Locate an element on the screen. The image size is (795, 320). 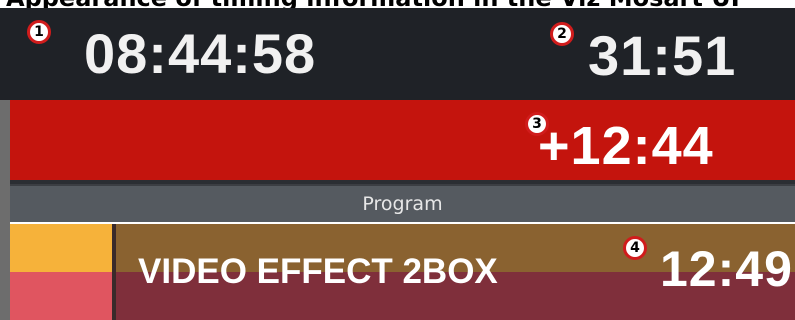
callout-marker-3: 3 is located at coordinates (537, 124).